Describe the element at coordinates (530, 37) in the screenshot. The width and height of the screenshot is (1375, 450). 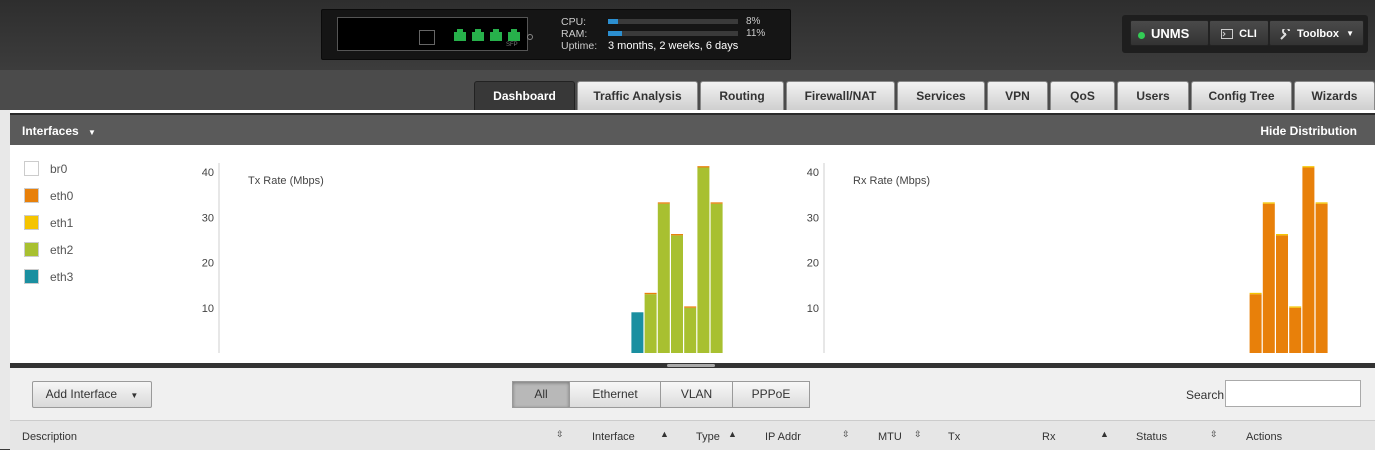
I see `status-led-icon` at that location.